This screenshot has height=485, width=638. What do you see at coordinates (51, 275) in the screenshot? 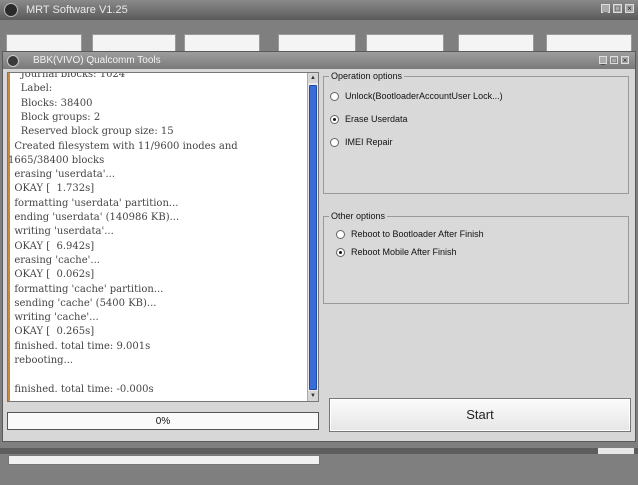
I see `log-line: OKAY [ 0.062s]` at bounding box center [51, 275].